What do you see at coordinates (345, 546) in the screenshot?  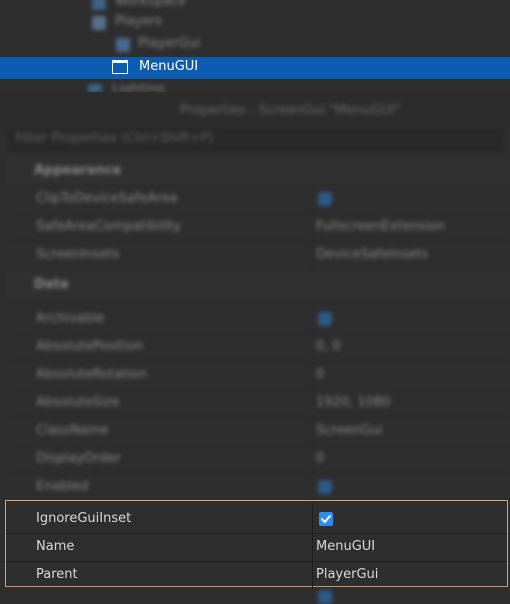 I see `name-value-field: MenuGUI` at bounding box center [345, 546].